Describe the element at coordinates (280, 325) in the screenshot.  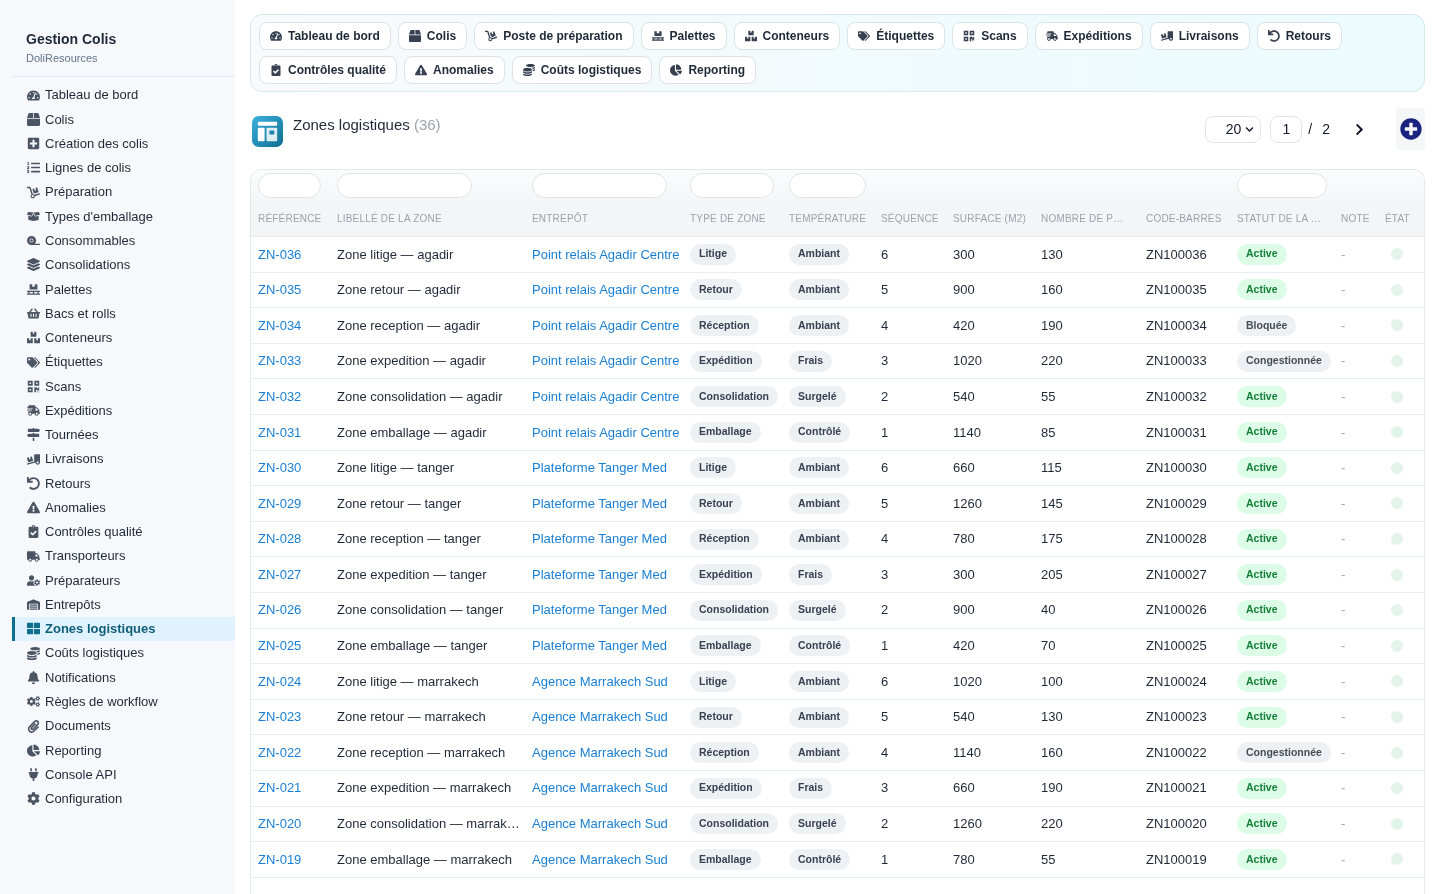
I see `reference-link: ZN-034` at that location.